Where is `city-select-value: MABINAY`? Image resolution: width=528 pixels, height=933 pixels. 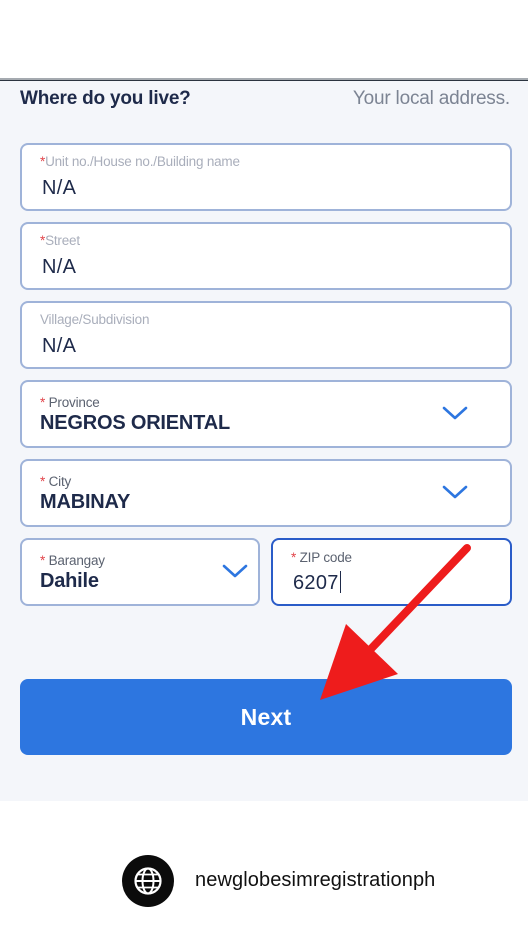
city-select-value: MABINAY is located at coordinates (85, 502).